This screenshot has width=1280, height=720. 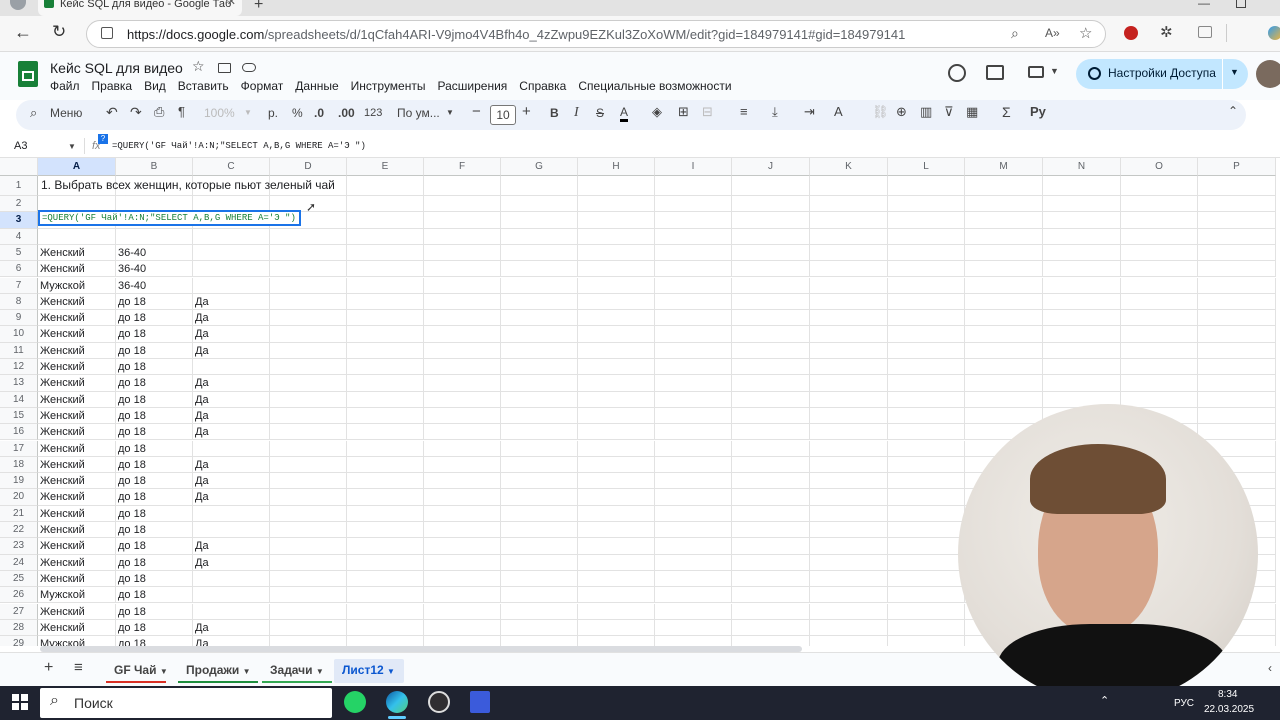 I want to click on row-header: 2, so click(x=19, y=204).